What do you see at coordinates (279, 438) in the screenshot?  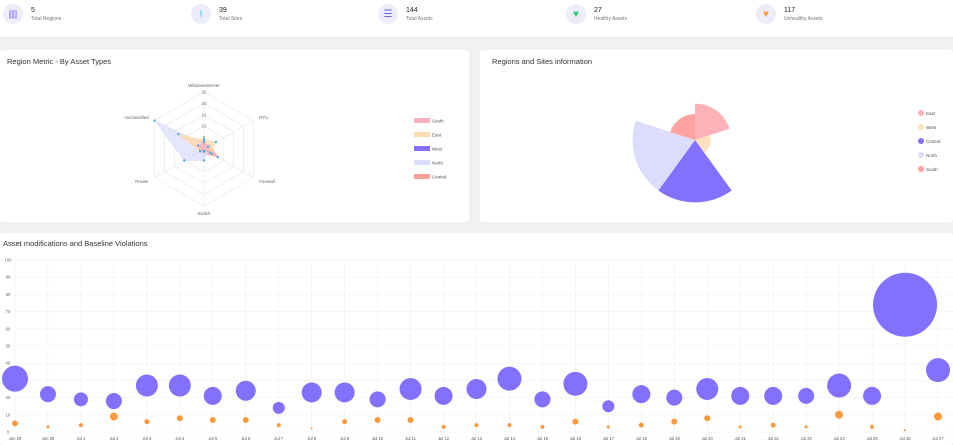 I see `x-tick-label: Jul 7` at bounding box center [279, 438].